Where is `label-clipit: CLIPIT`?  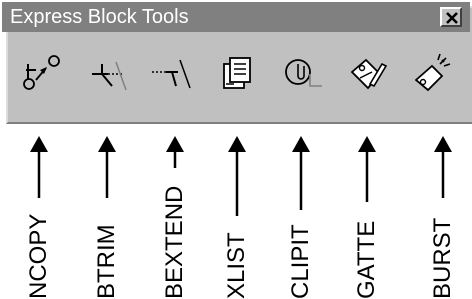 label-clipit: CLIPIT is located at coordinates (300, 261).